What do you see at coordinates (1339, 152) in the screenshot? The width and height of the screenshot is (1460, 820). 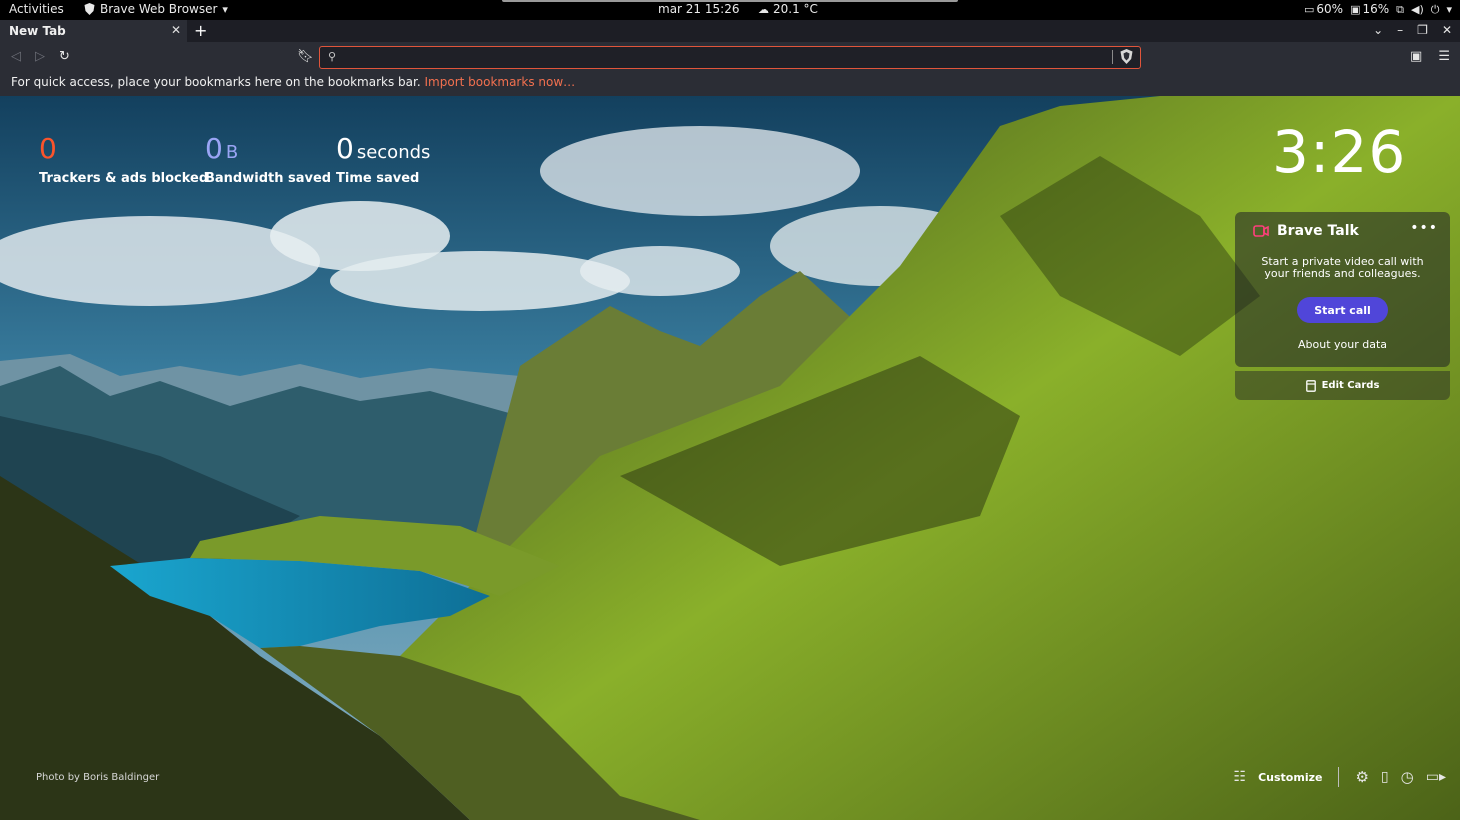 I see `clock-widget: 3:26` at bounding box center [1339, 152].